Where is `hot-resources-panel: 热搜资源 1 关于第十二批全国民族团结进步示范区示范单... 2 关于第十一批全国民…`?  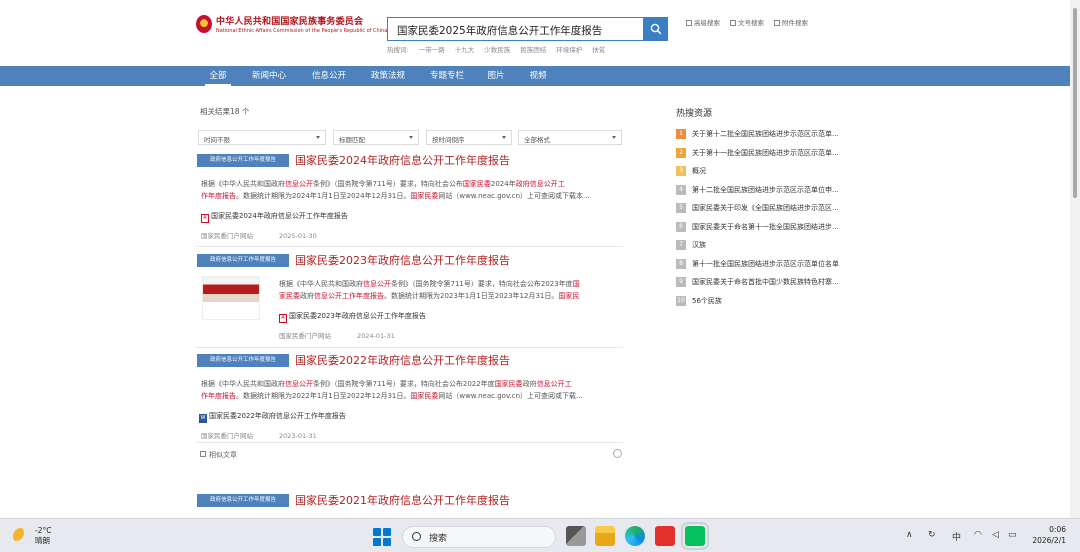
hot-resources-panel: 热搜资源 1 关于第十二批全国民族团结进步示范区示范单... 2 关于第十一批全国民… is located at coordinates (771, 208).